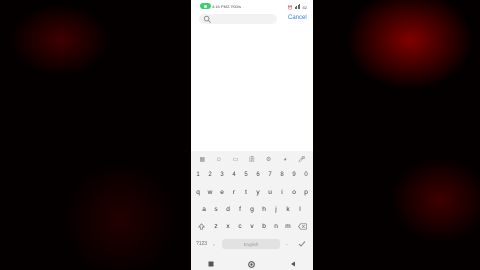 Image resolution: width=480 pixels, height=270 pixels. I want to click on key-e: e, so click(222, 192).